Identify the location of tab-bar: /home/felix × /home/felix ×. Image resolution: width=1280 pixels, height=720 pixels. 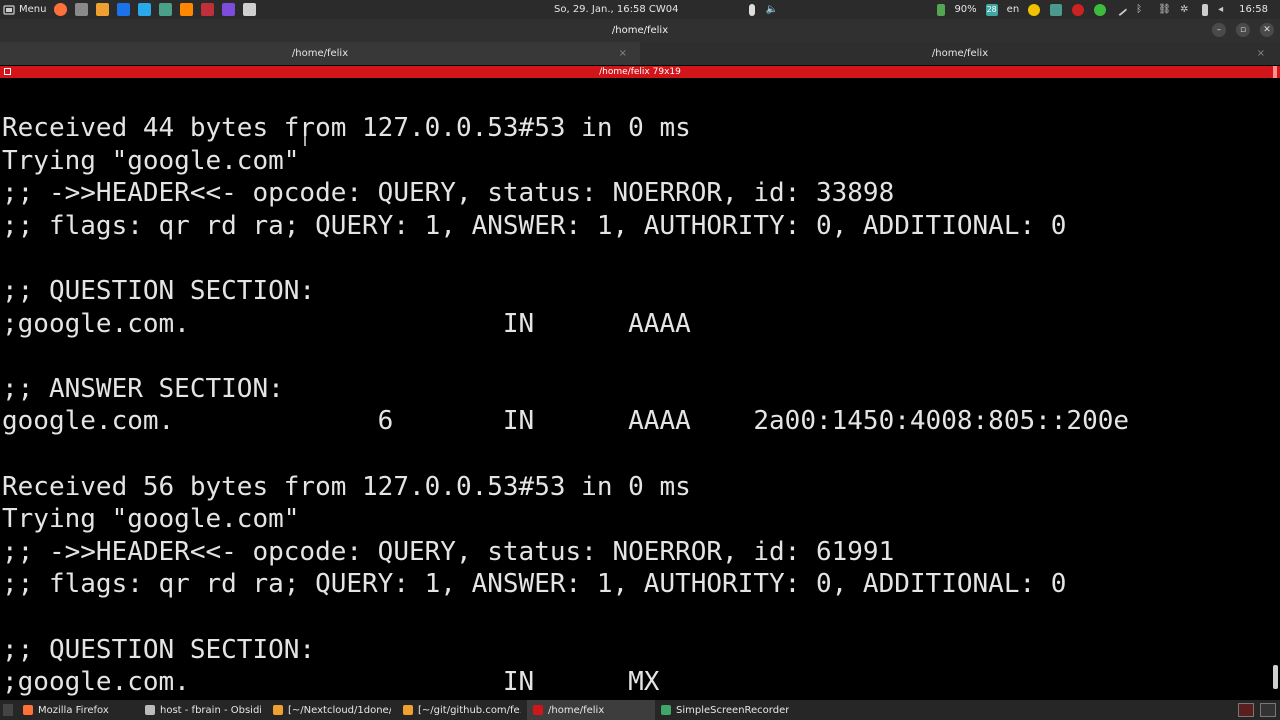
(640, 53).